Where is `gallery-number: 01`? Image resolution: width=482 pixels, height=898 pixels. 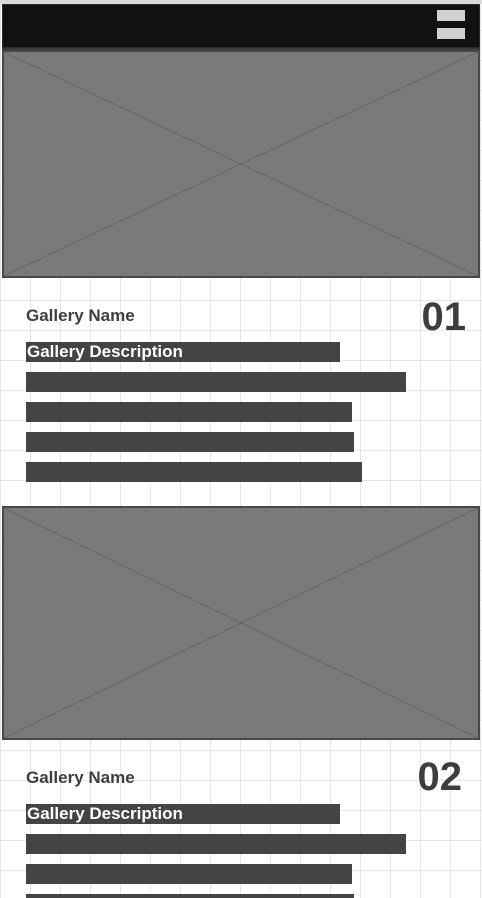 gallery-number: 01 is located at coordinates (444, 317).